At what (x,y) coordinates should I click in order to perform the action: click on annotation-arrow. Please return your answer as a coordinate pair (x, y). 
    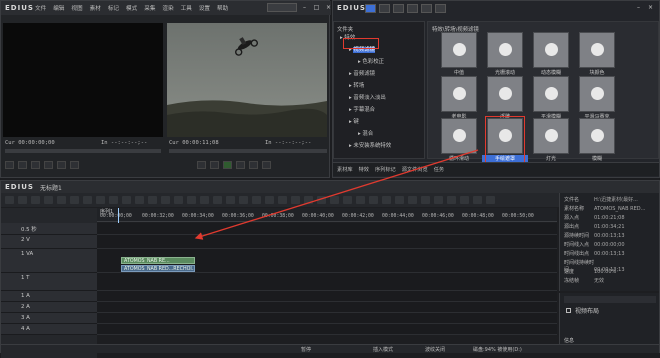
    Looking at the image, I should click on (336, 194).